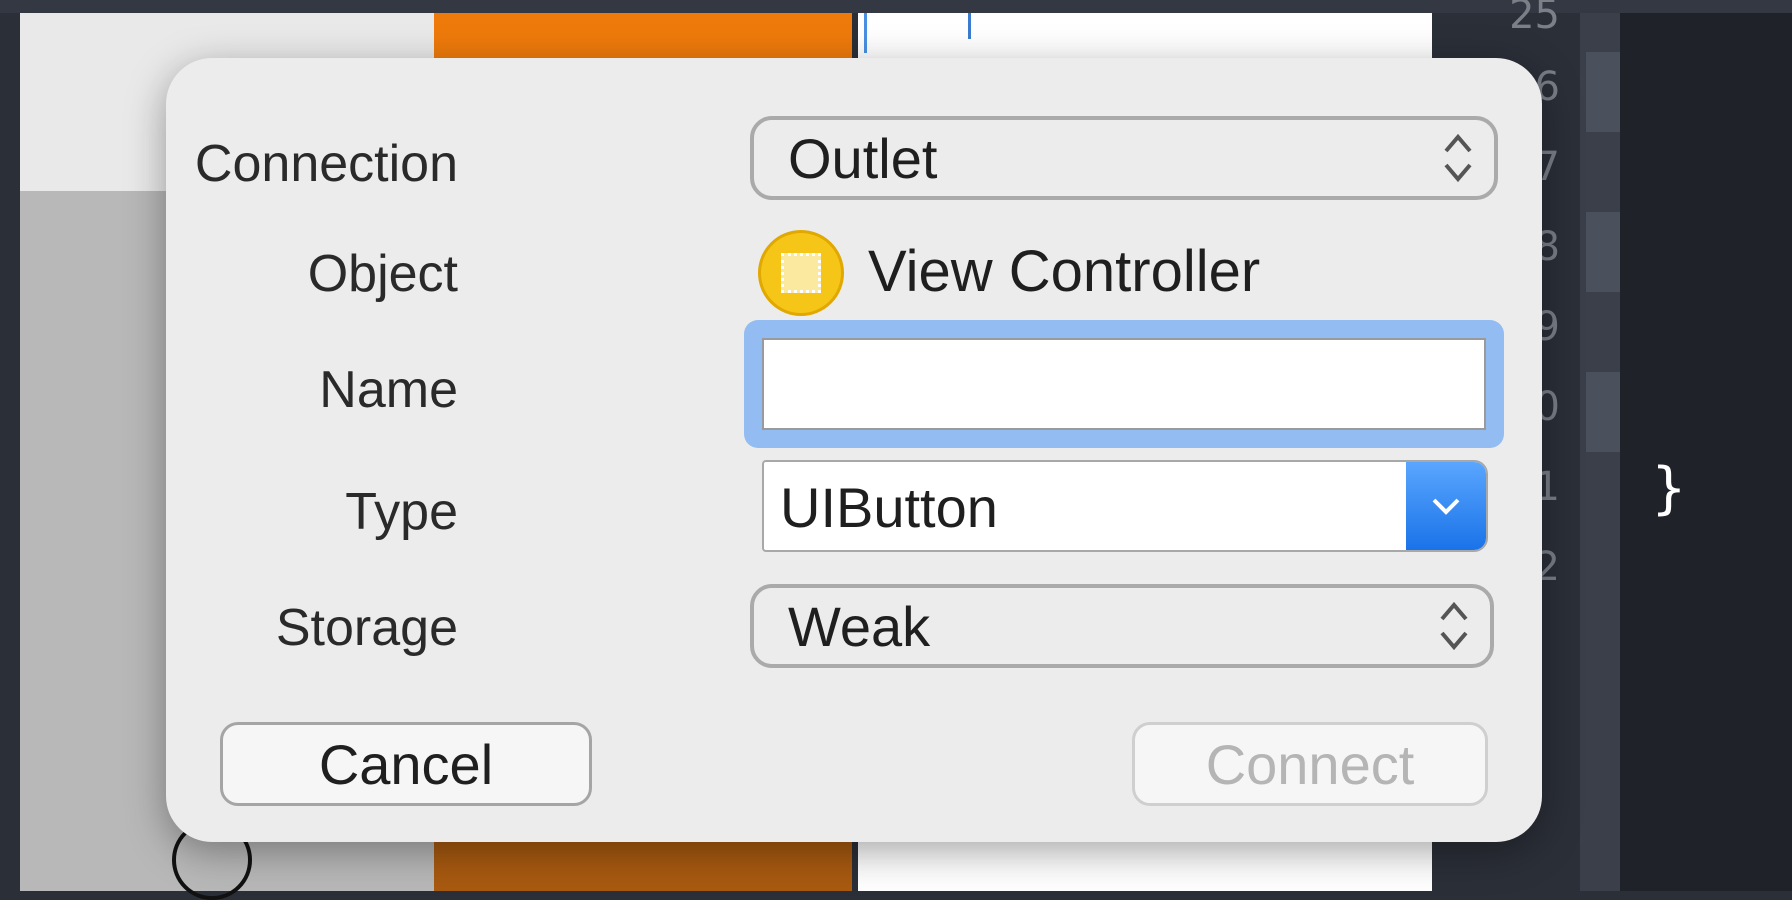 Image resolution: width=1792 pixels, height=900 pixels. I want to click on connect-button: Connect, so click(1310, 764).